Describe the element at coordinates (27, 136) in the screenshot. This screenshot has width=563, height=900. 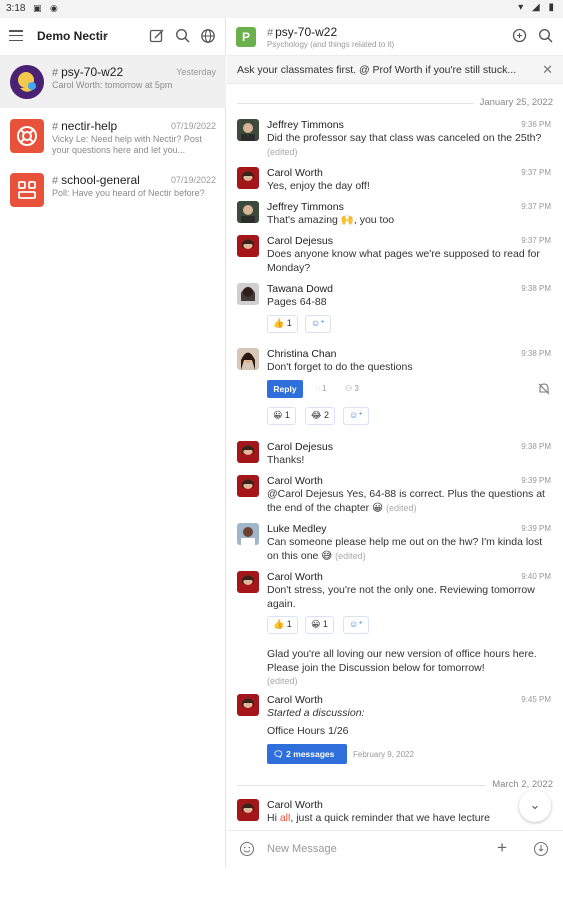
I see `lifebuoy-icon` at that location.